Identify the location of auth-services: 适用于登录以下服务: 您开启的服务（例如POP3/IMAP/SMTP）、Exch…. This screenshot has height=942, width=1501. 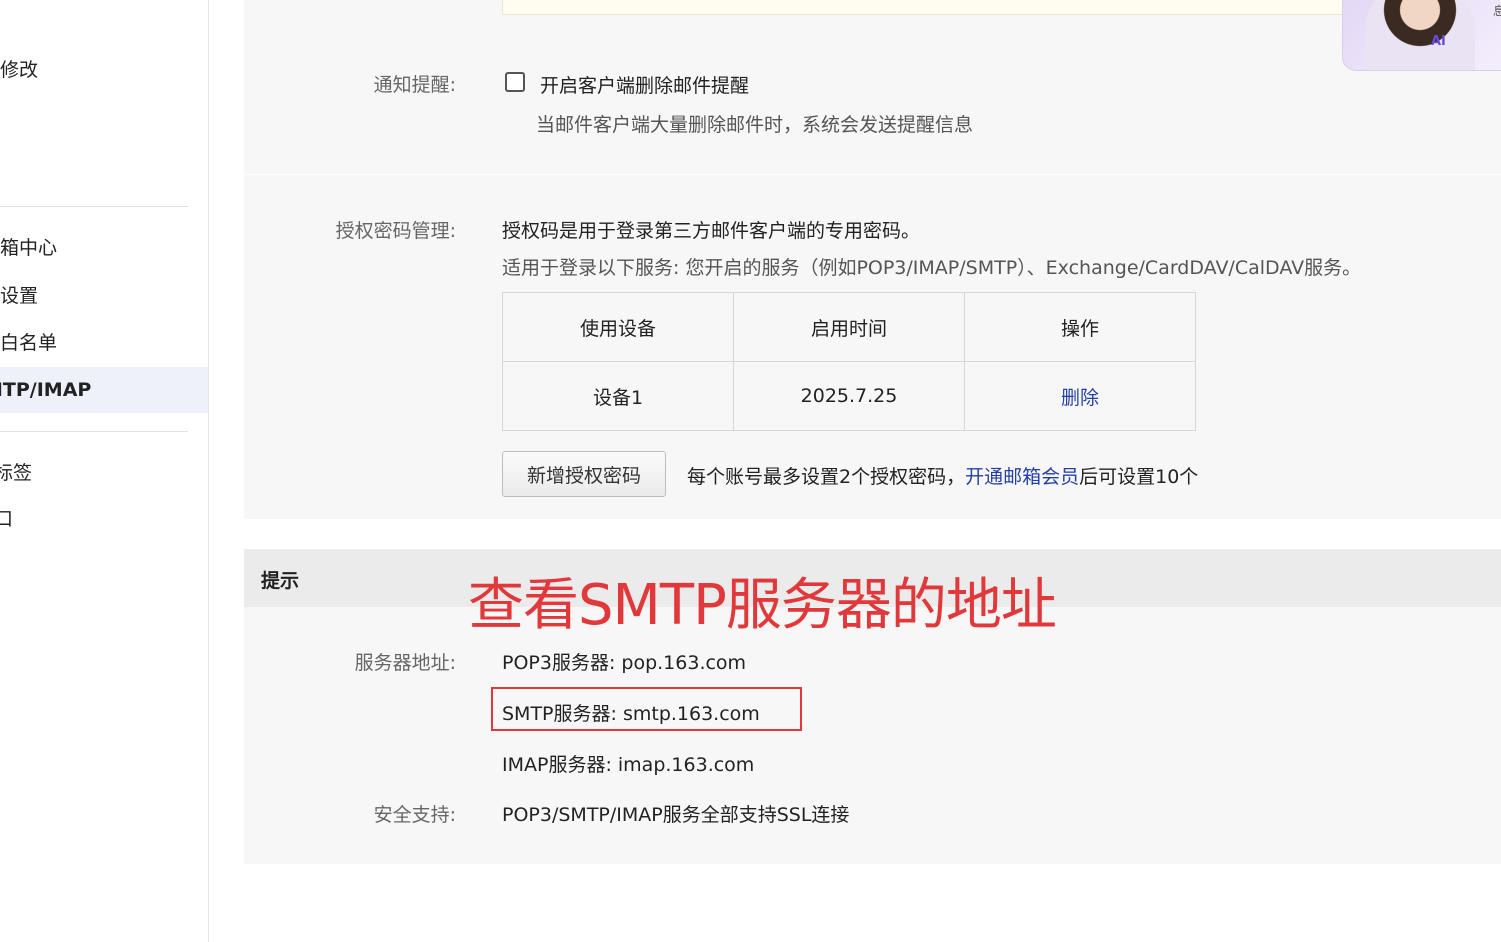
(932, 268).